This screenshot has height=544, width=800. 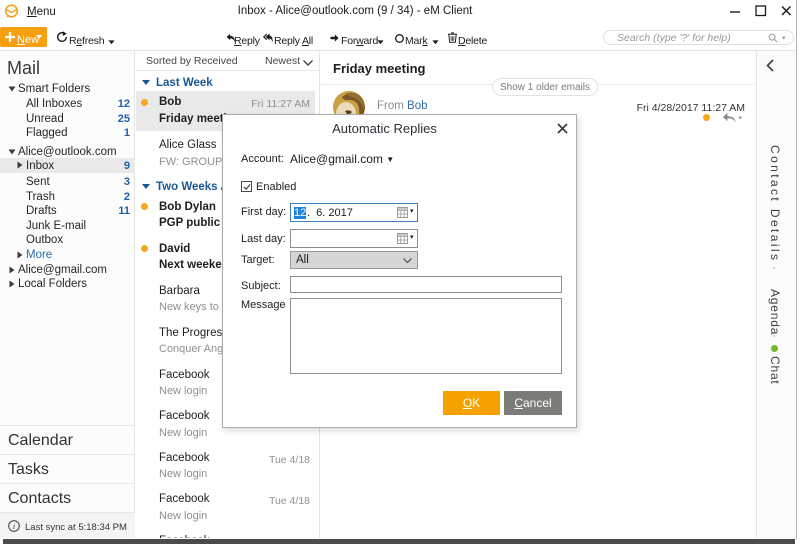 What do you see at coordinates (14, 526) in the screenshot?
I see `svg-text: i` at bounding box center [14, 526].